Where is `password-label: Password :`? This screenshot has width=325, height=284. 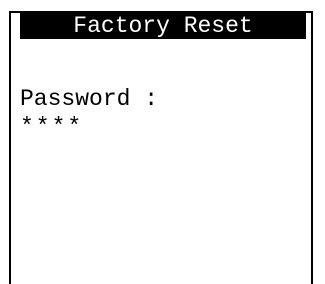
password-label: Password : is located at coordinates (89, 99).